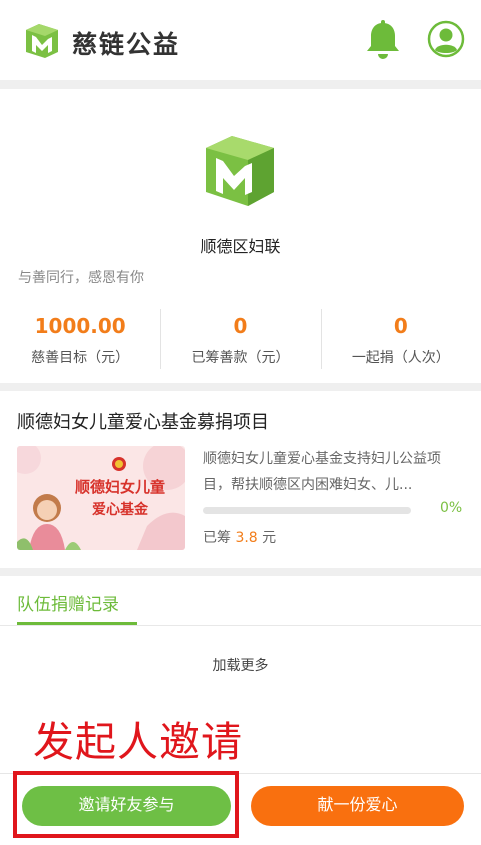  Describe the element at coordinates (101, 498) in the screenshot. I see `project-image: 顺德妇女儿童 爱心基金` at that location.